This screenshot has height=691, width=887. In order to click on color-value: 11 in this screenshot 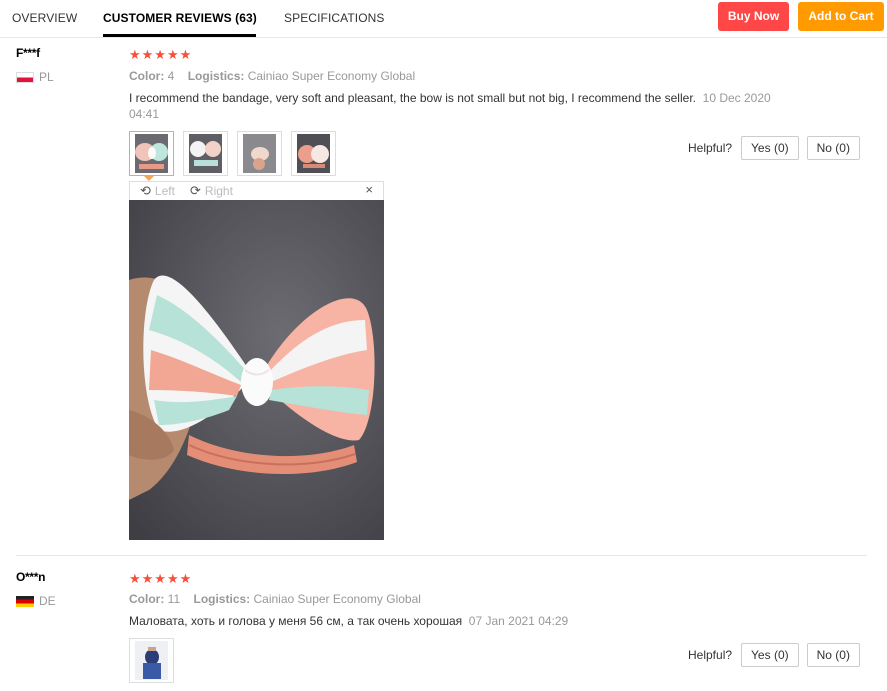, I will do `click(174, 599)`.